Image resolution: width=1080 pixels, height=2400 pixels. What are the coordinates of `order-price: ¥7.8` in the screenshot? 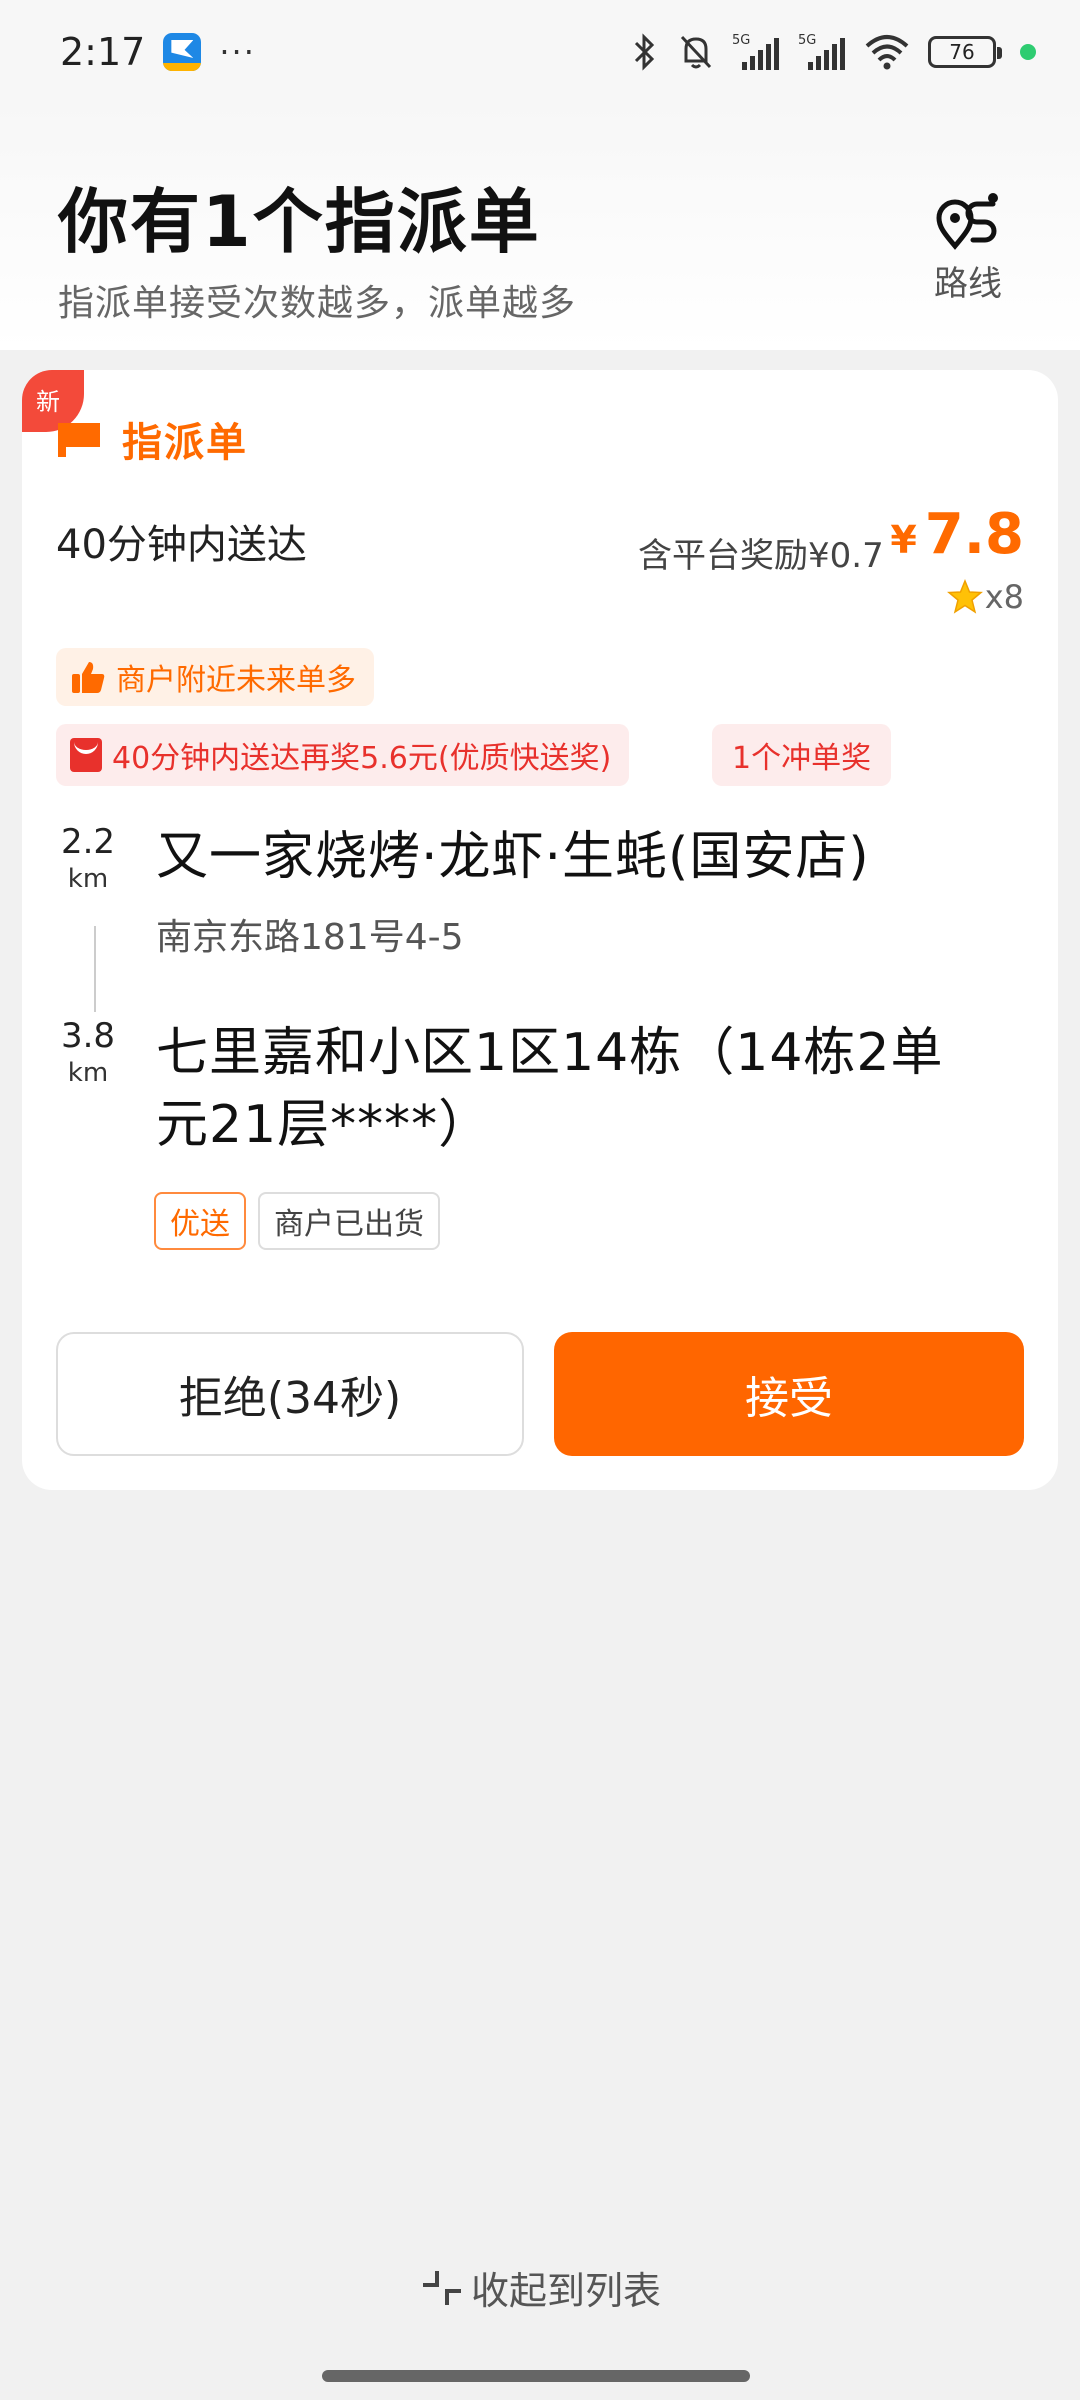 It's located at (957, 534).